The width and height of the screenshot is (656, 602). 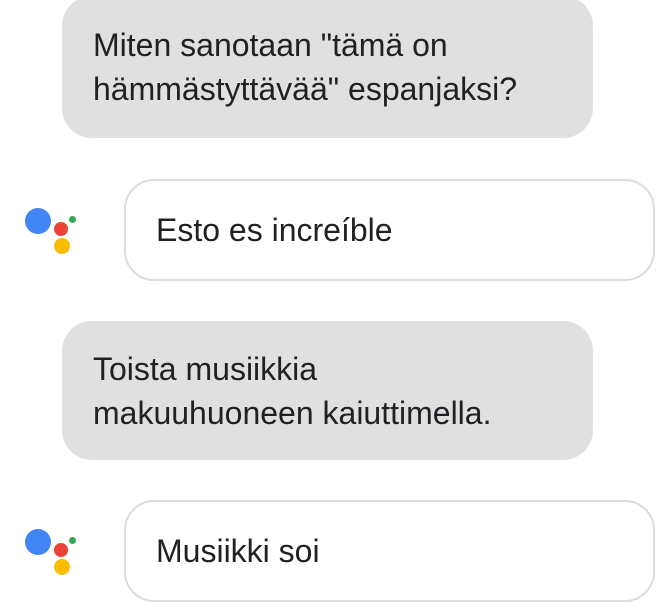 I want to click on assistant-message-text: Esto es increíble, so click(x=274, y=229).